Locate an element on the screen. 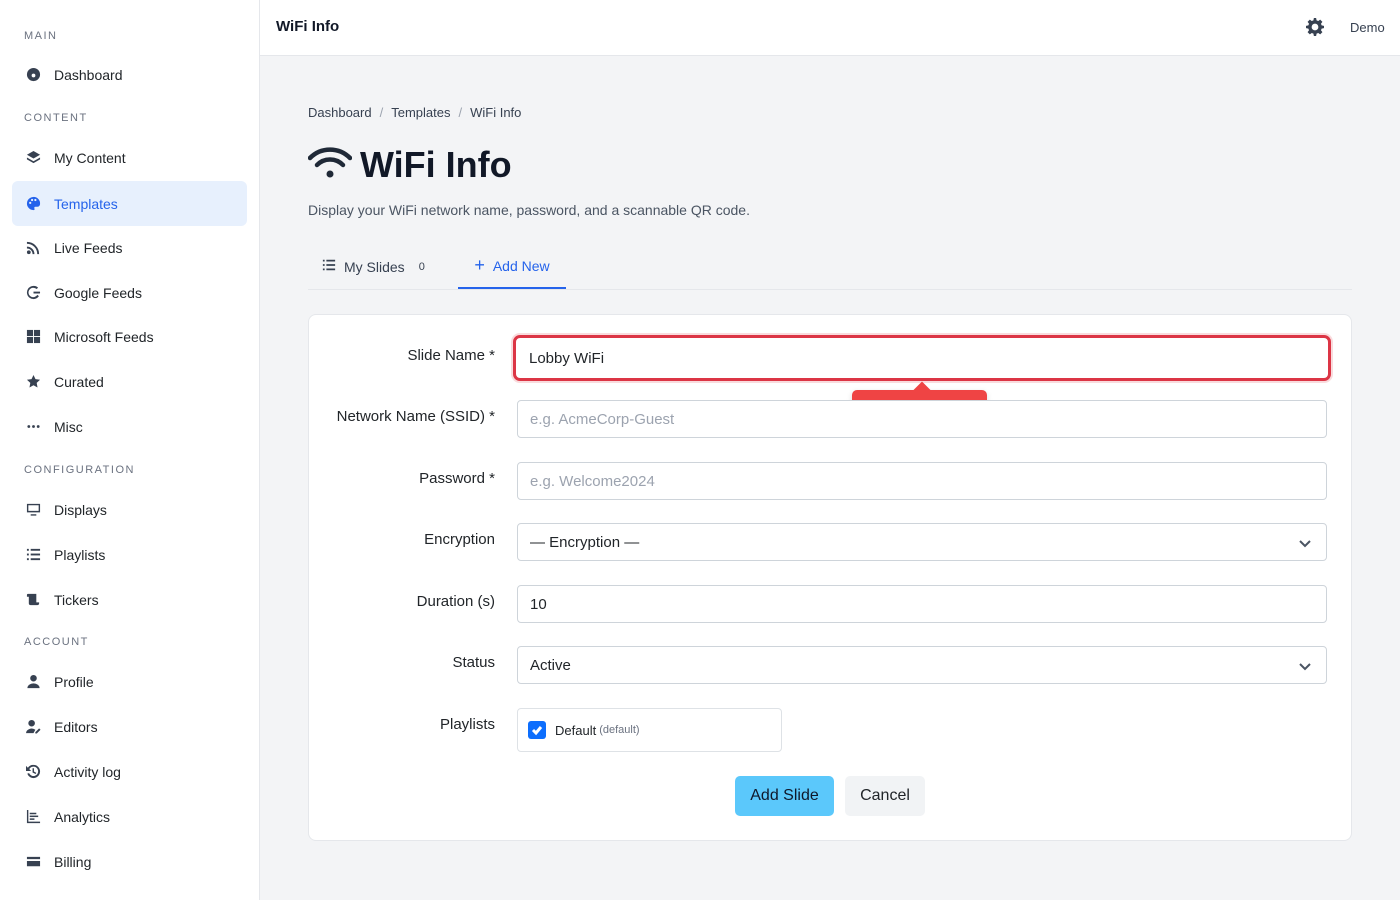  wifi-icon is located at coordinates (330, 165).